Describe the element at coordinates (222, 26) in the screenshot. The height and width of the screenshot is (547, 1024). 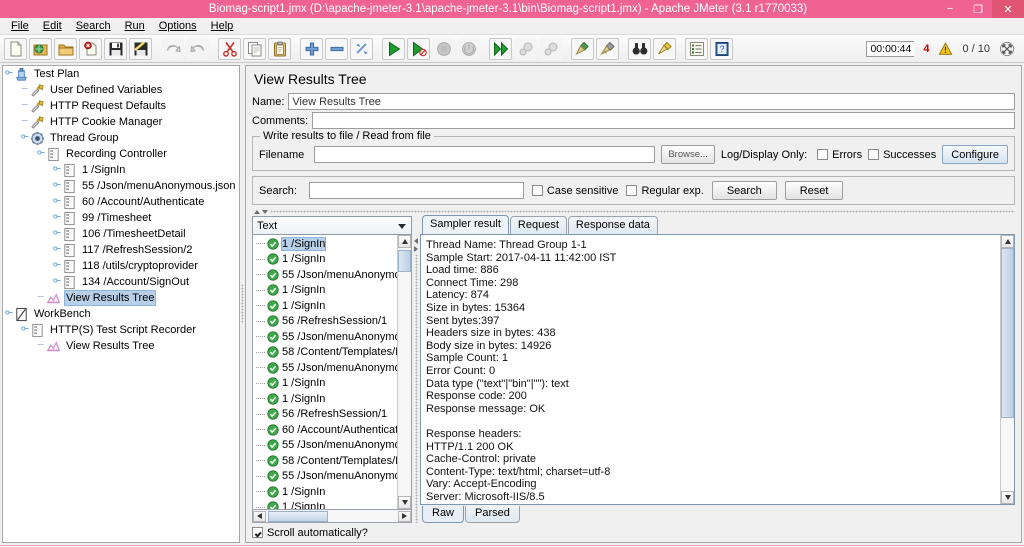
I see `menu-help: Help` at that location.